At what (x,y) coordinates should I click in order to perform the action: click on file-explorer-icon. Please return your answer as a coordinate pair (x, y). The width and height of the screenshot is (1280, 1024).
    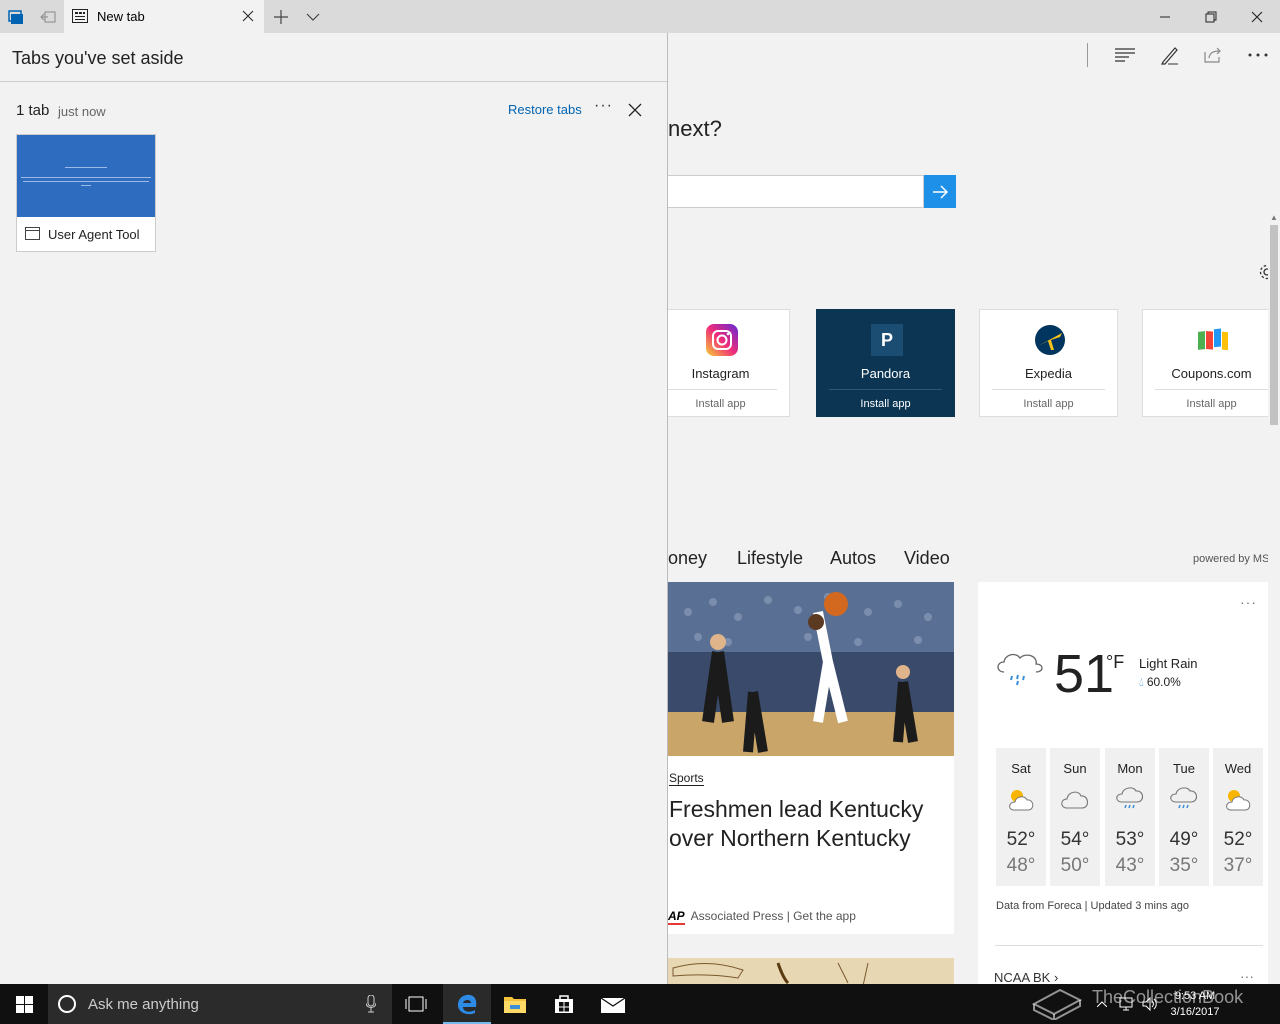
    Looking at the image, I should click on (515, 1004).